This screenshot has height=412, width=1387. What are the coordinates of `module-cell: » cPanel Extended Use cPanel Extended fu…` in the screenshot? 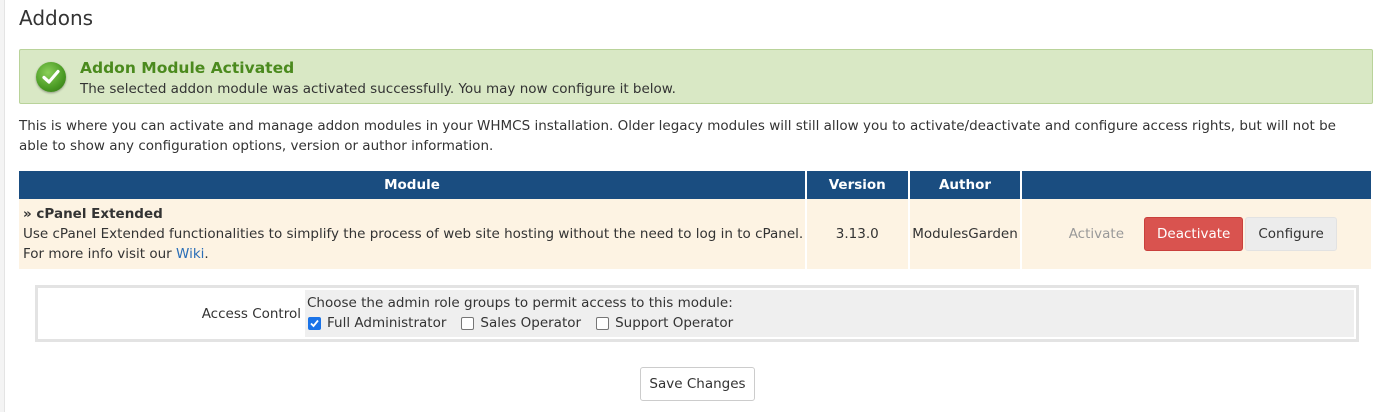 It's located at (412, 234).